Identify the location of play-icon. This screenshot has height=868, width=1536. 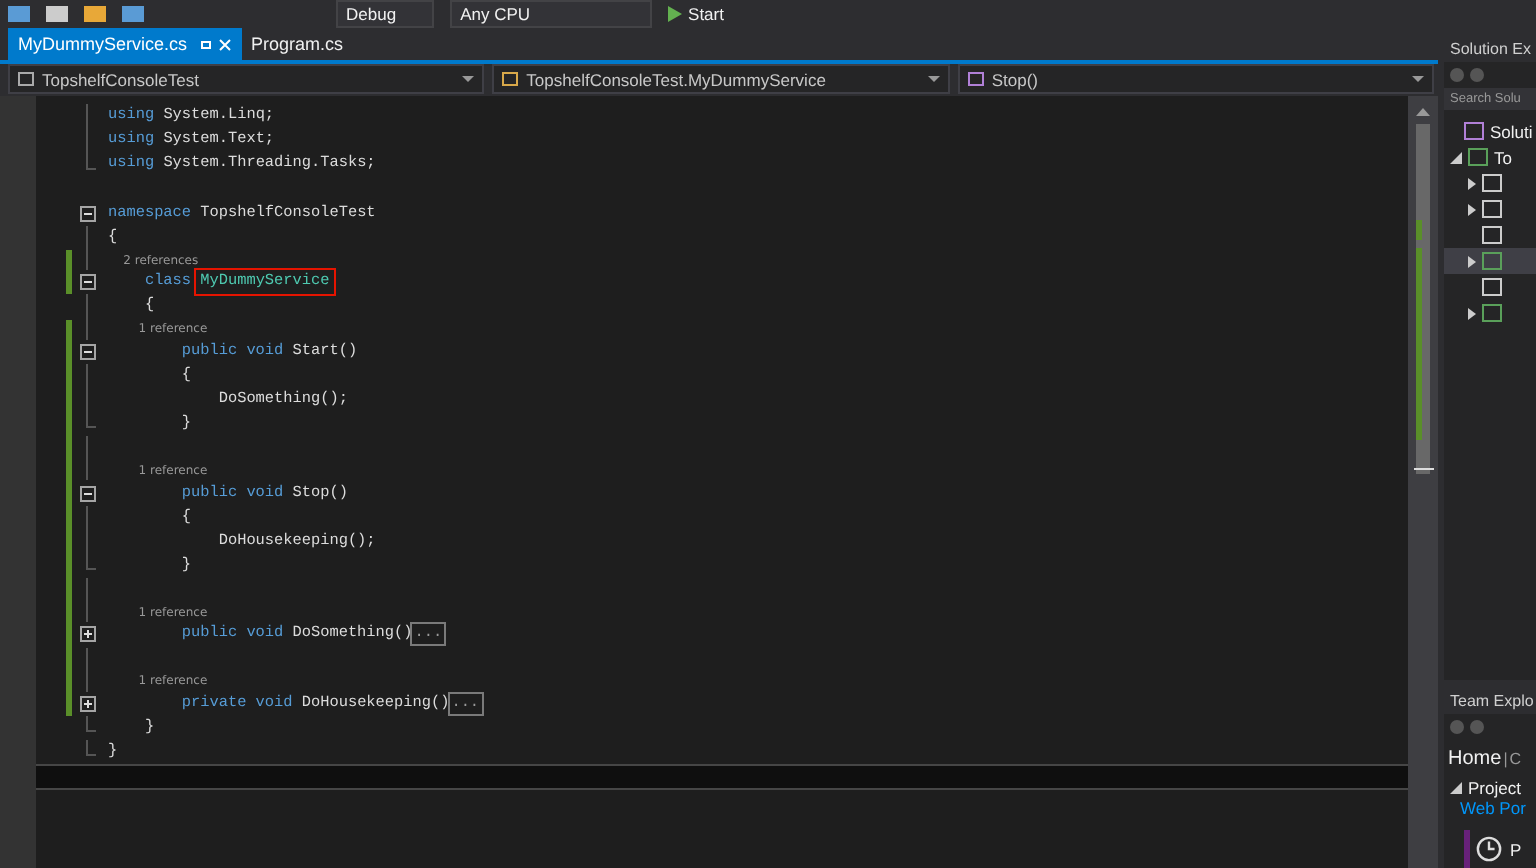
(675, 13).